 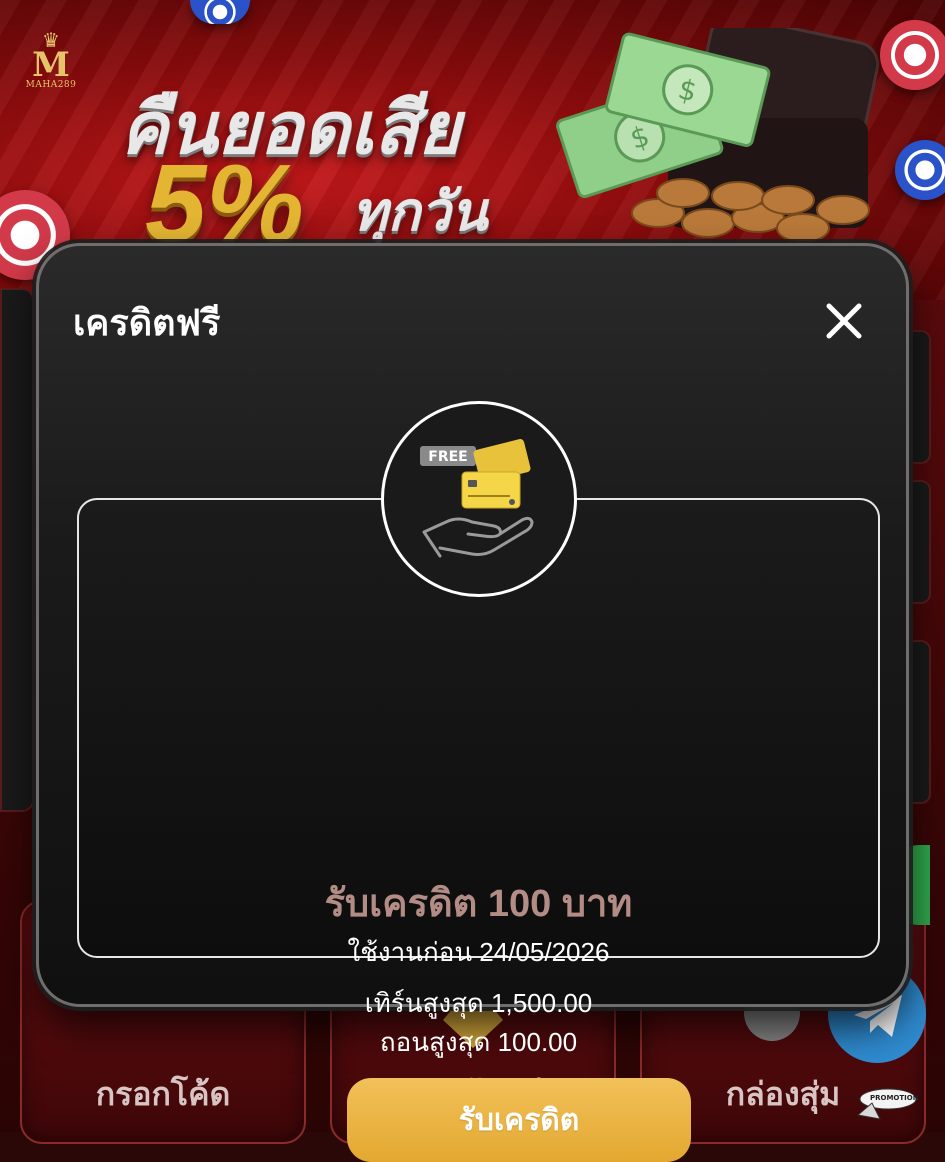 I want to click on free-badge-text: FREE, so click(x=447, y=457).